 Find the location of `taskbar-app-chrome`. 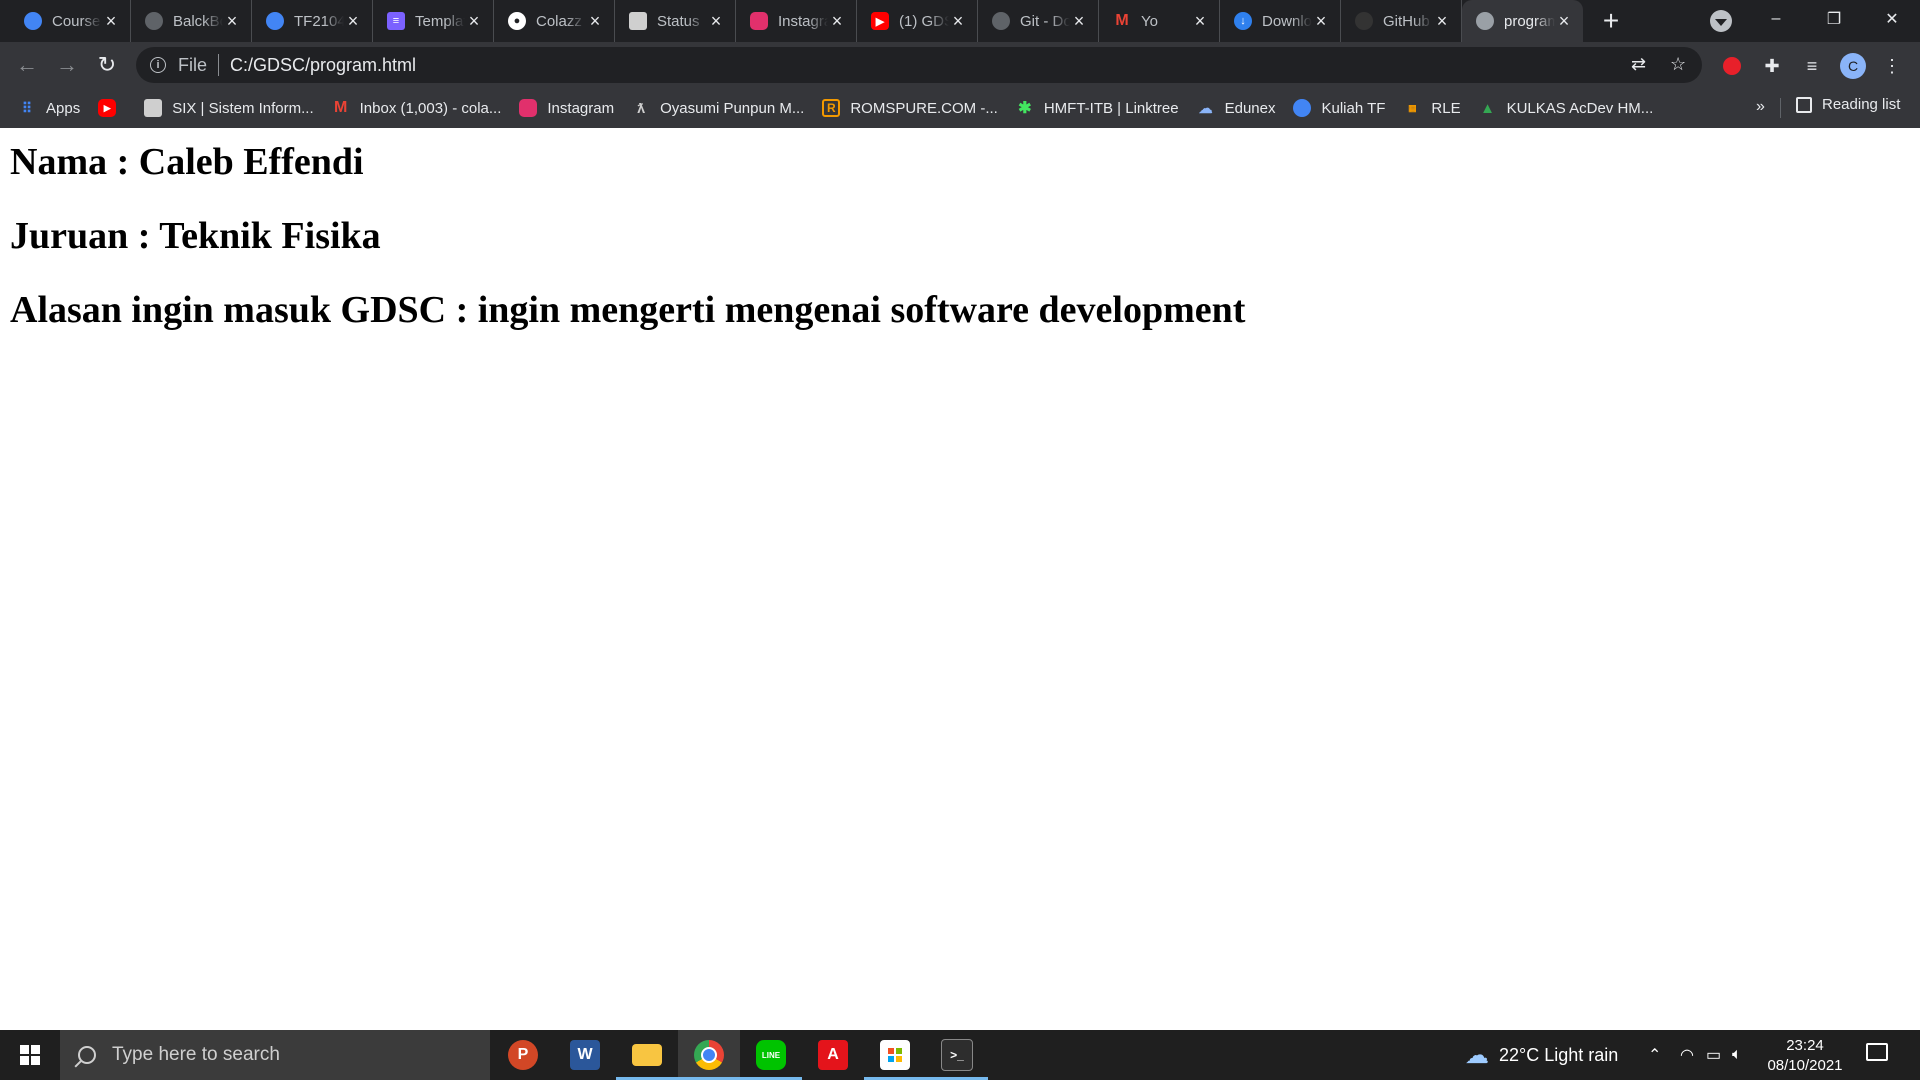

taskbar-app-chrome is located at coordinates (709, 1055).